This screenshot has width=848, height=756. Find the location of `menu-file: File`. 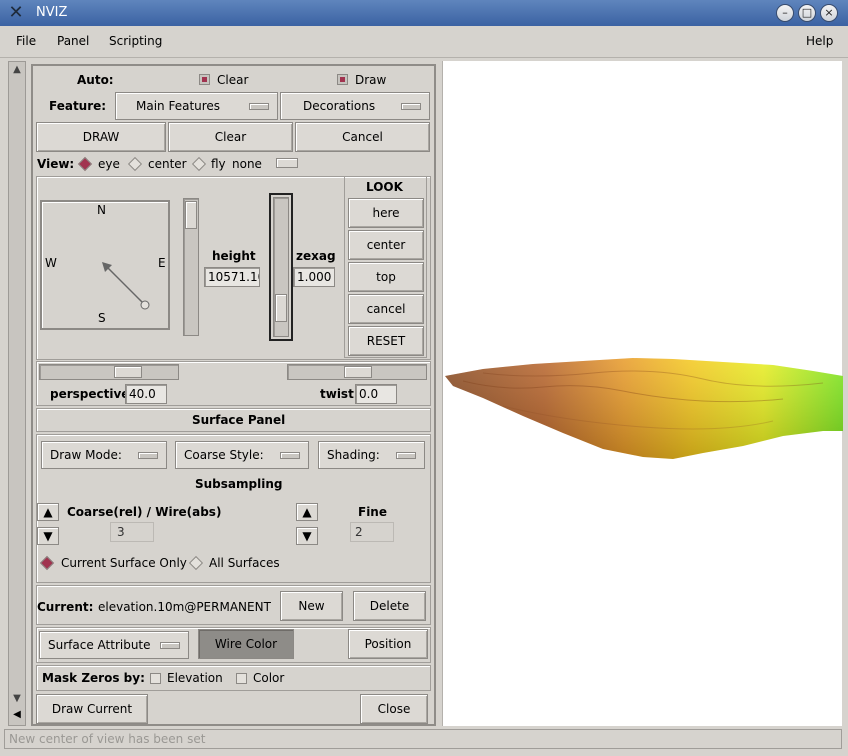

menu-file: File is located at coordinates (26, 41).